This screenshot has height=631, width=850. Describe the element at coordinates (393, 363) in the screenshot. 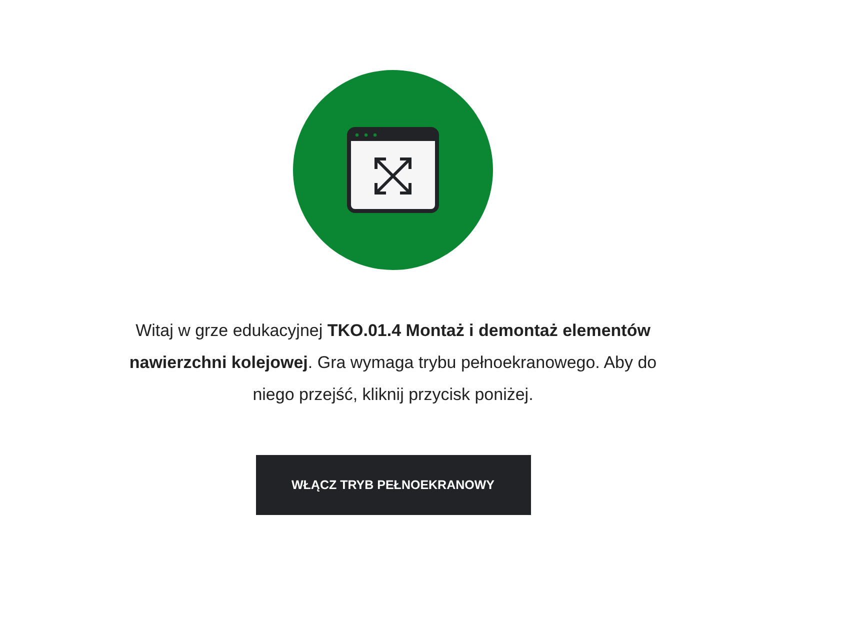

I see `welcome-text: Witaj w grze edukacyjnej TKO.01.4 Montaż i demontaż elementów nawierzchni kolejowej. Gra wymaga trybu pełnoekranowego. Aby do niego przejść, kliknij przycisk poniżej.` at that location.